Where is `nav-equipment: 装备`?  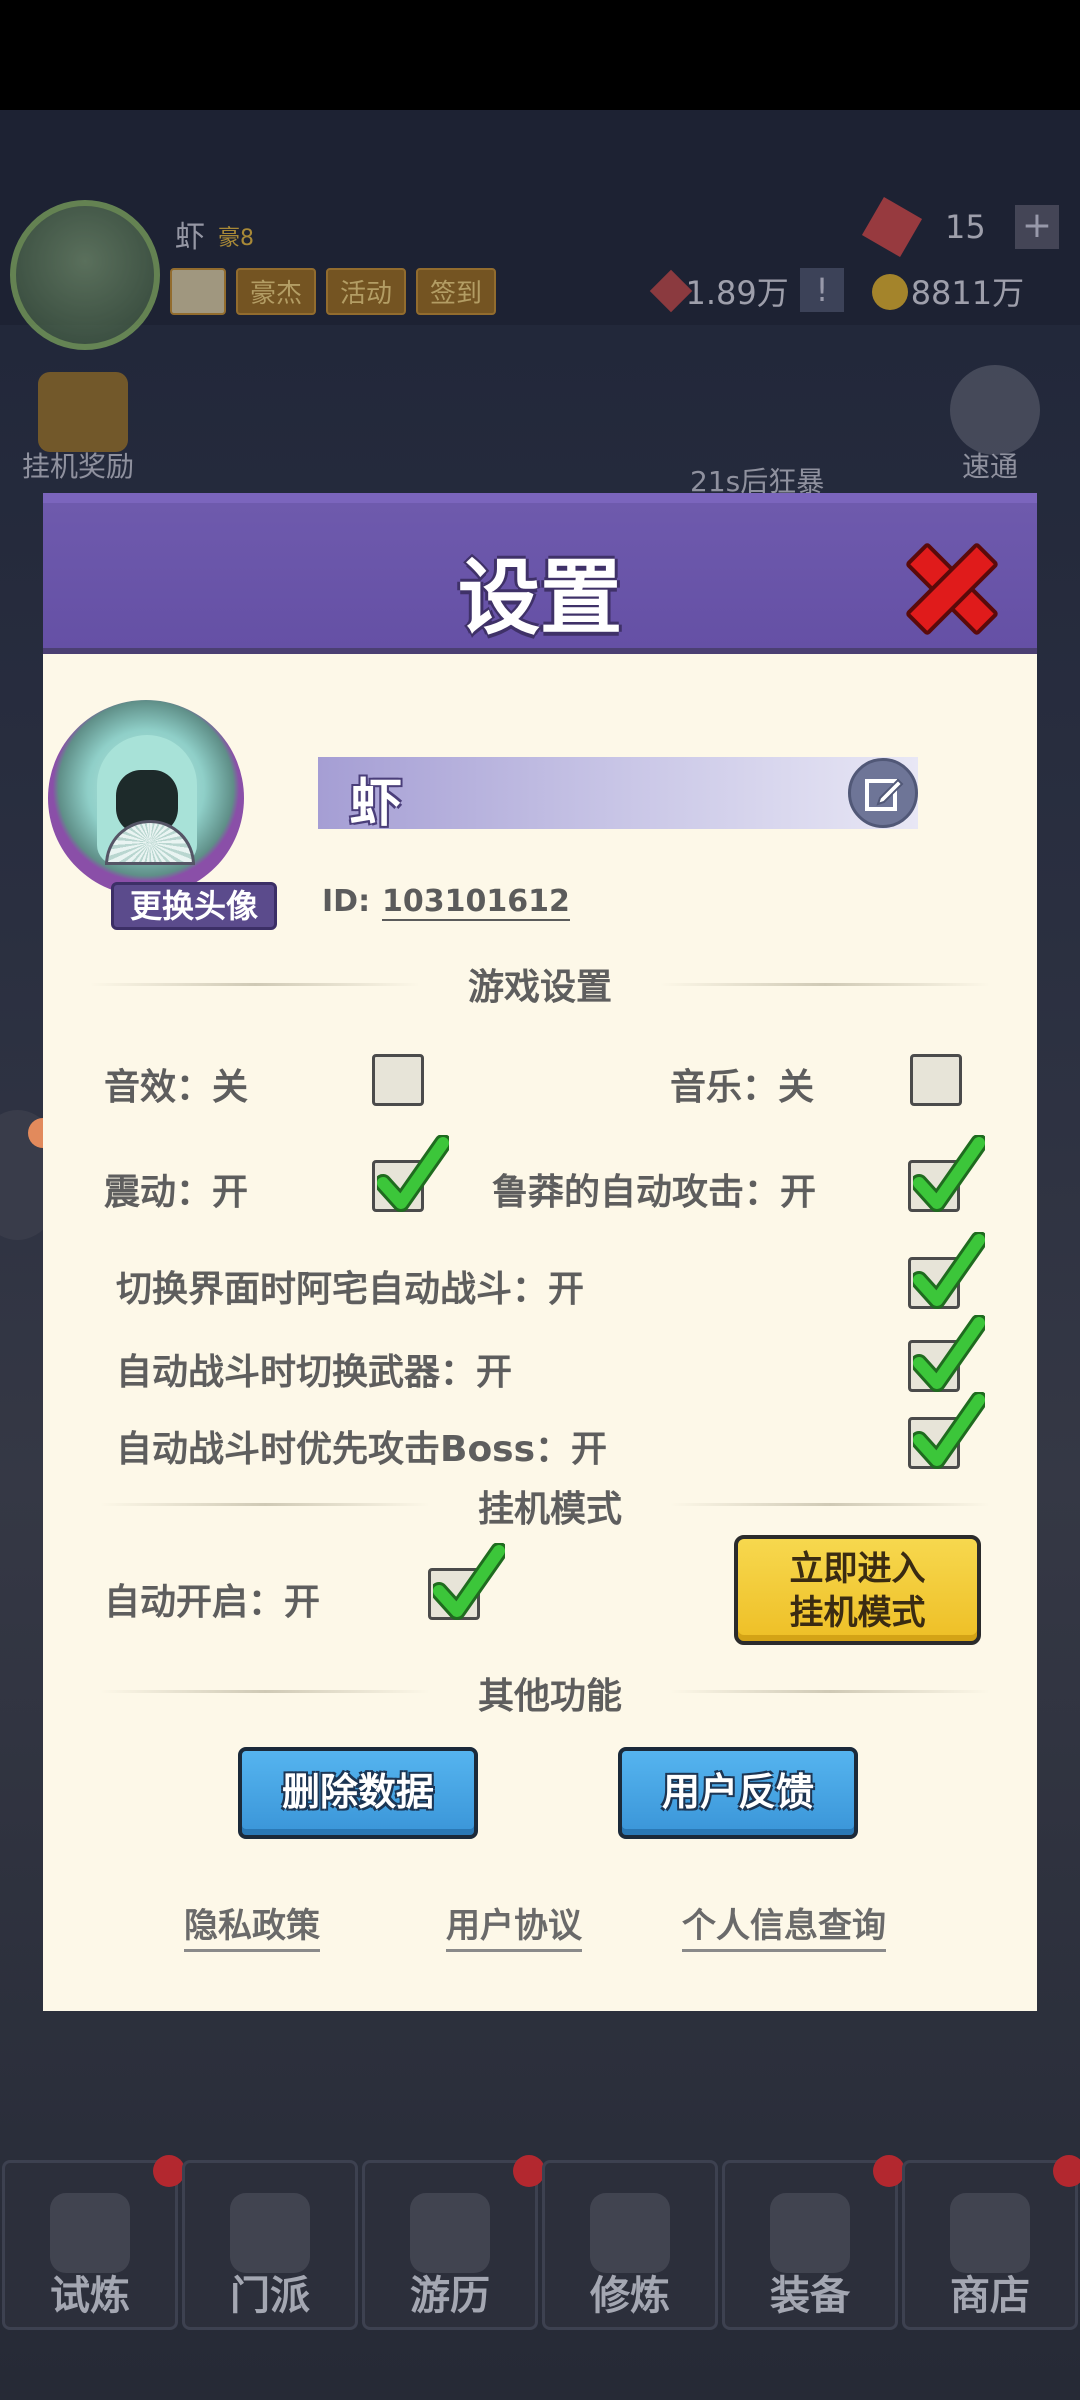 nav-equipment: 装备 is located at coordinates (813, 2242).